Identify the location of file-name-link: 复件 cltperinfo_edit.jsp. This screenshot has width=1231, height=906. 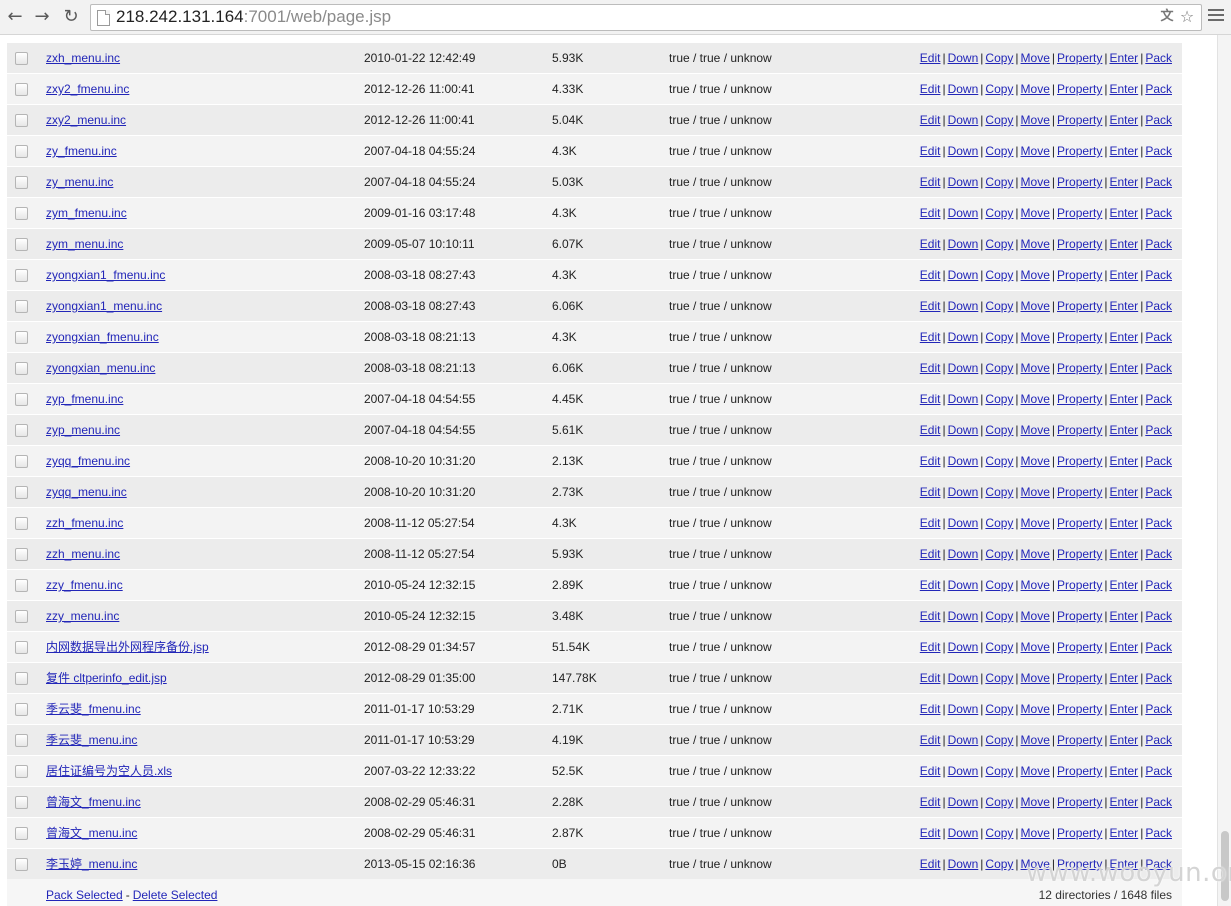
(106, 678).